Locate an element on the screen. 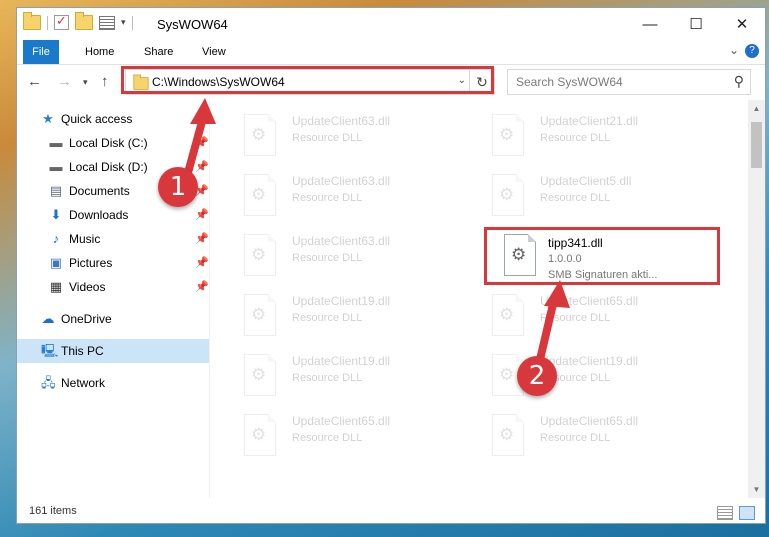 This screenshot has width=769, height=537. pictures-icon: ▣ is located at coordinates (56, 262).